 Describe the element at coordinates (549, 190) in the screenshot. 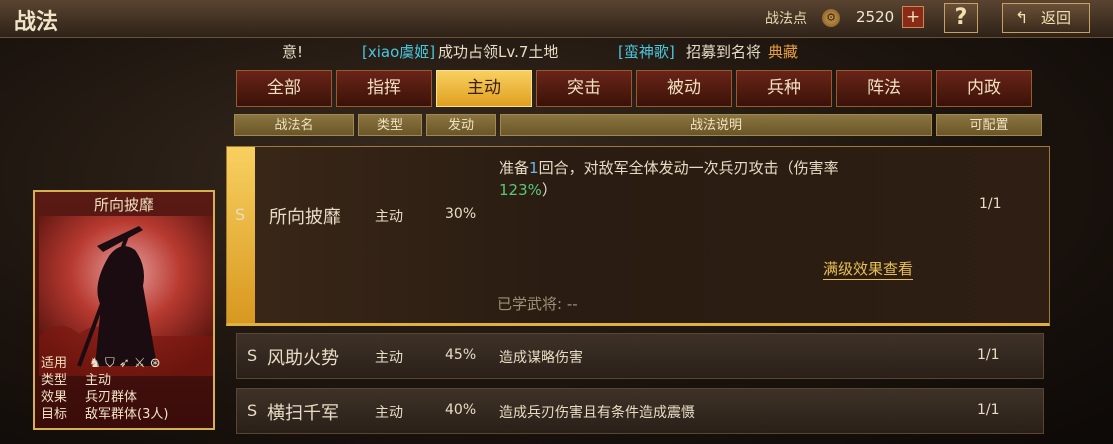

I see `desc-part-c: ）` at that location.